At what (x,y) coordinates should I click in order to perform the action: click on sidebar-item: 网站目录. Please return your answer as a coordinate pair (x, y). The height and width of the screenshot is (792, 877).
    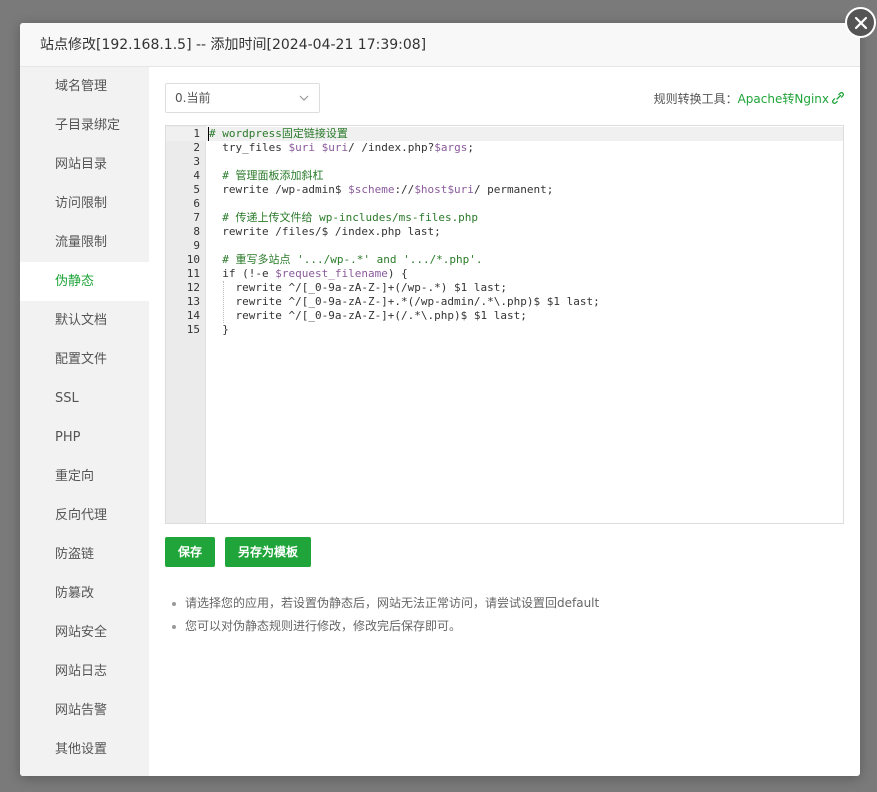
    Looking at the image, I should click on (84, 164).